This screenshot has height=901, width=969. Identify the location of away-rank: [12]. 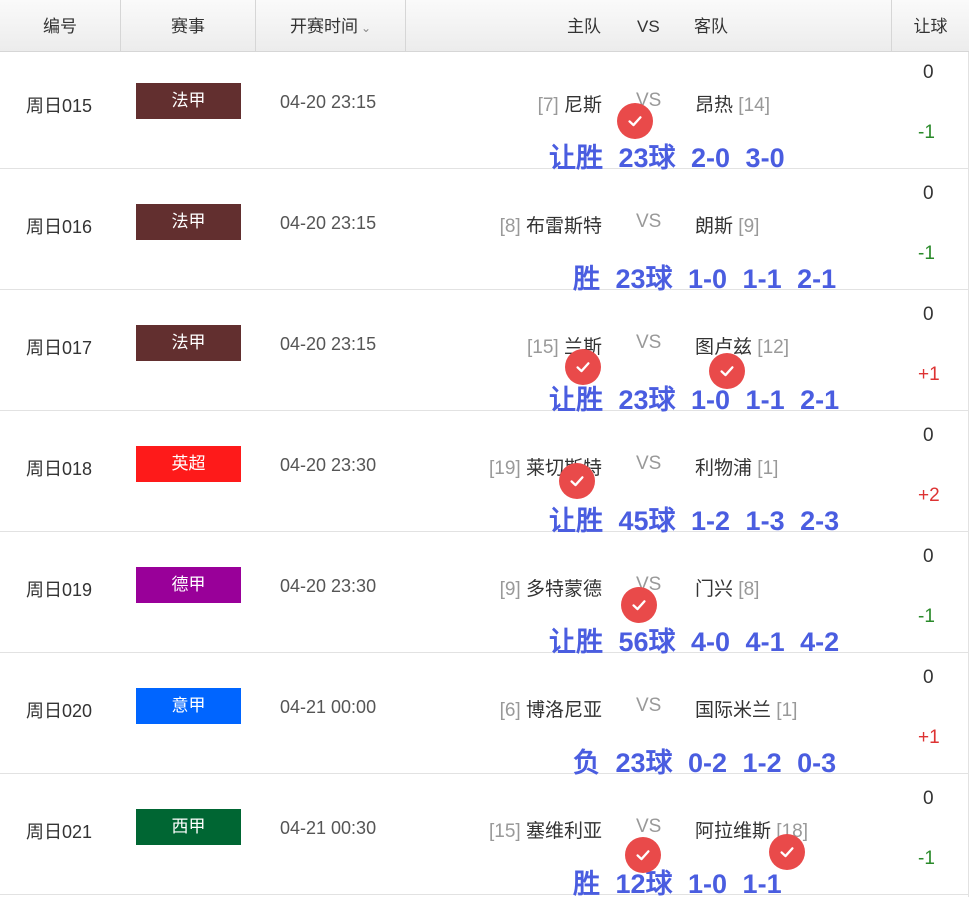
(773, 347).